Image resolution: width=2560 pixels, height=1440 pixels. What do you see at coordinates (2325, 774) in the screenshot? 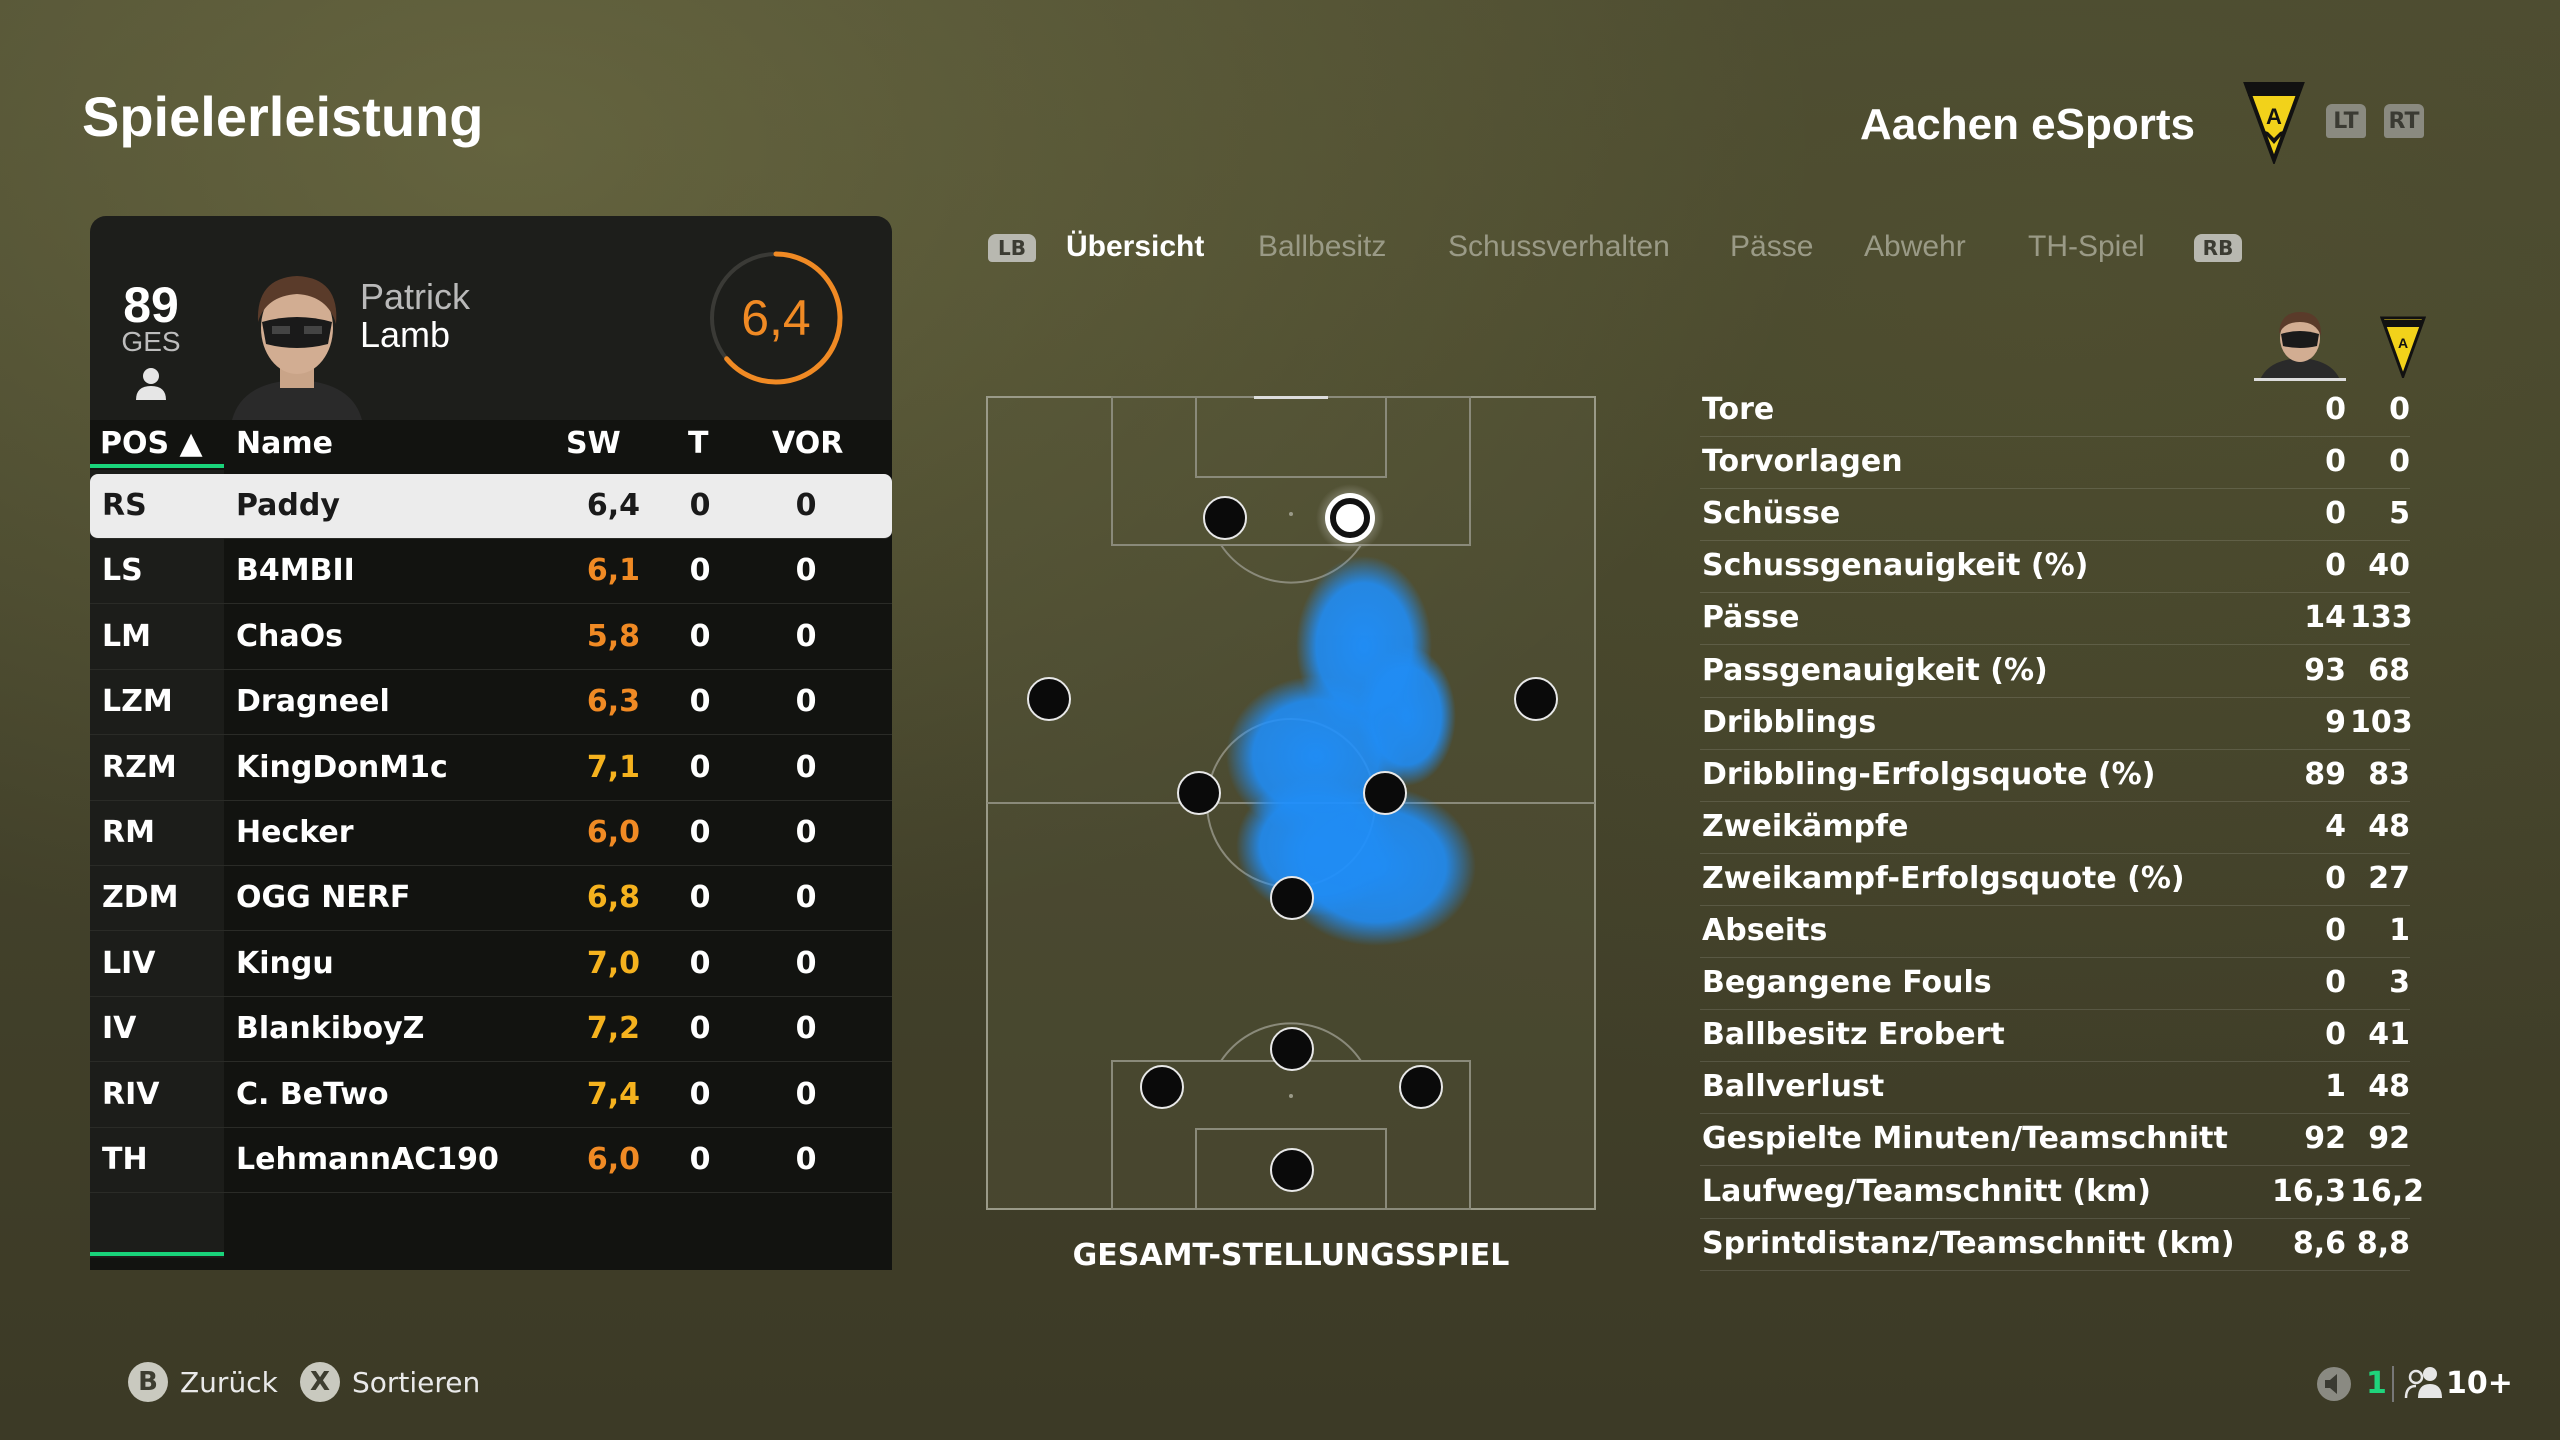
I see `player-stat-value: 89` at bounding box center [2325, 774].